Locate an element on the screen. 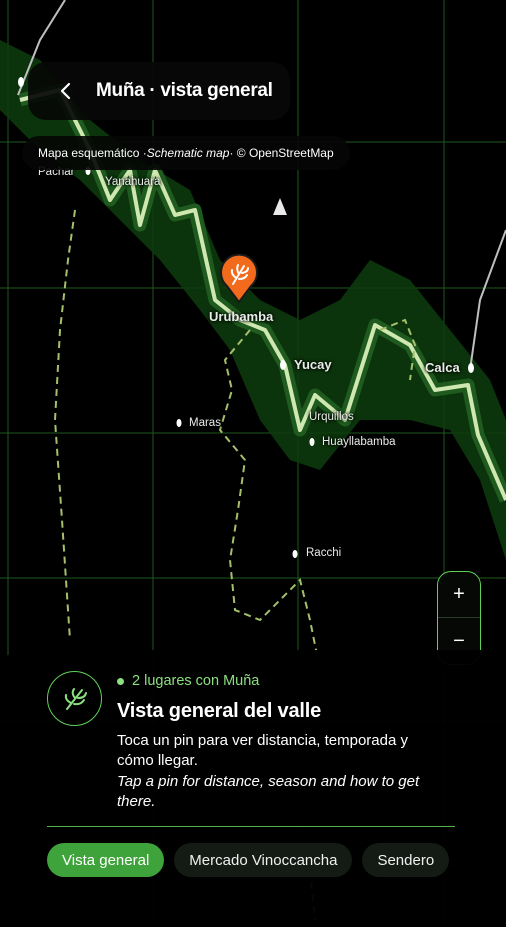 The image size is (506, 927). place-label-urquillos: Urquillos is located at coordinates (331, 417).